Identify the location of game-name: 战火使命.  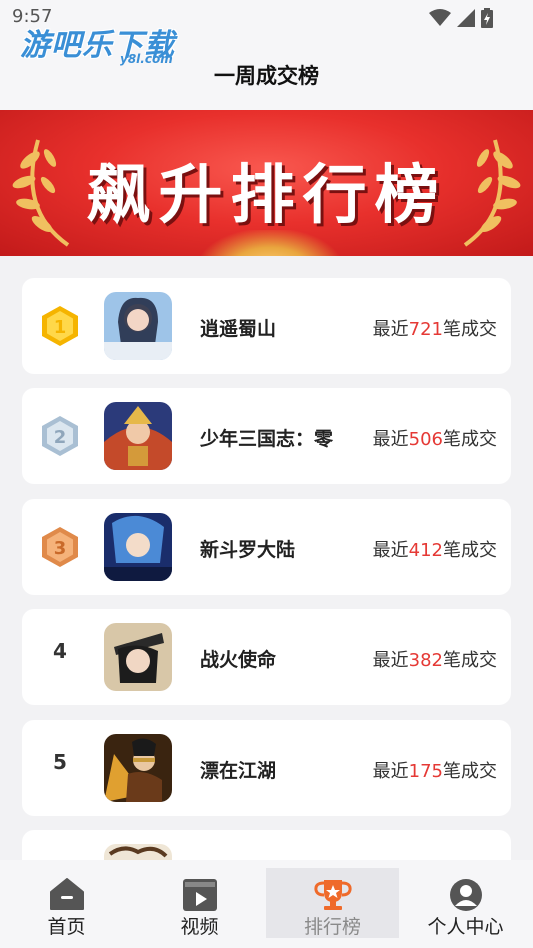
(238, 660).